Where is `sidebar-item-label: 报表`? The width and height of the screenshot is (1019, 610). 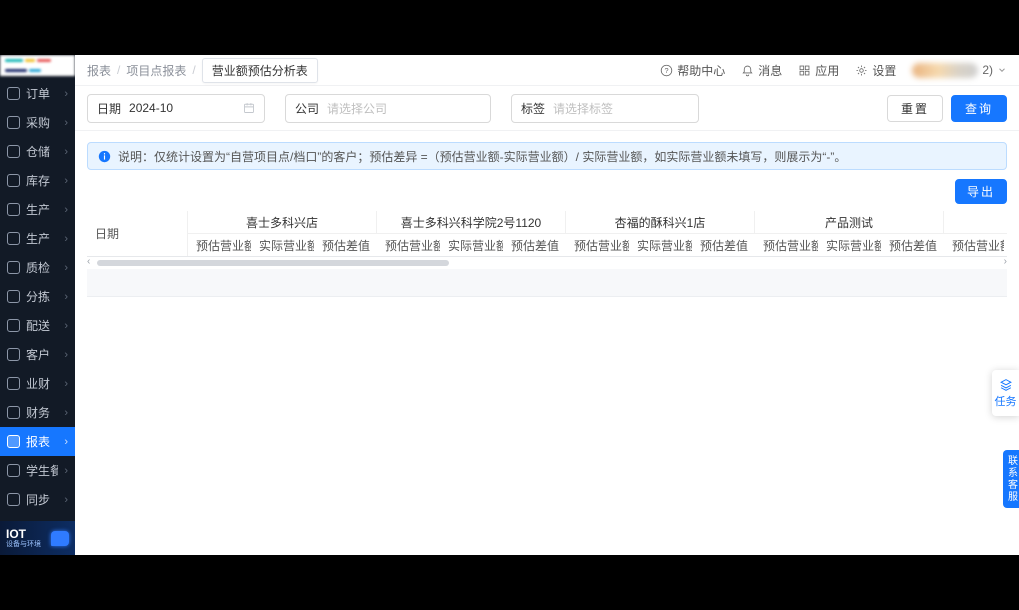 sidebar-item-label: 报表 is located at coordinates (38, 442).